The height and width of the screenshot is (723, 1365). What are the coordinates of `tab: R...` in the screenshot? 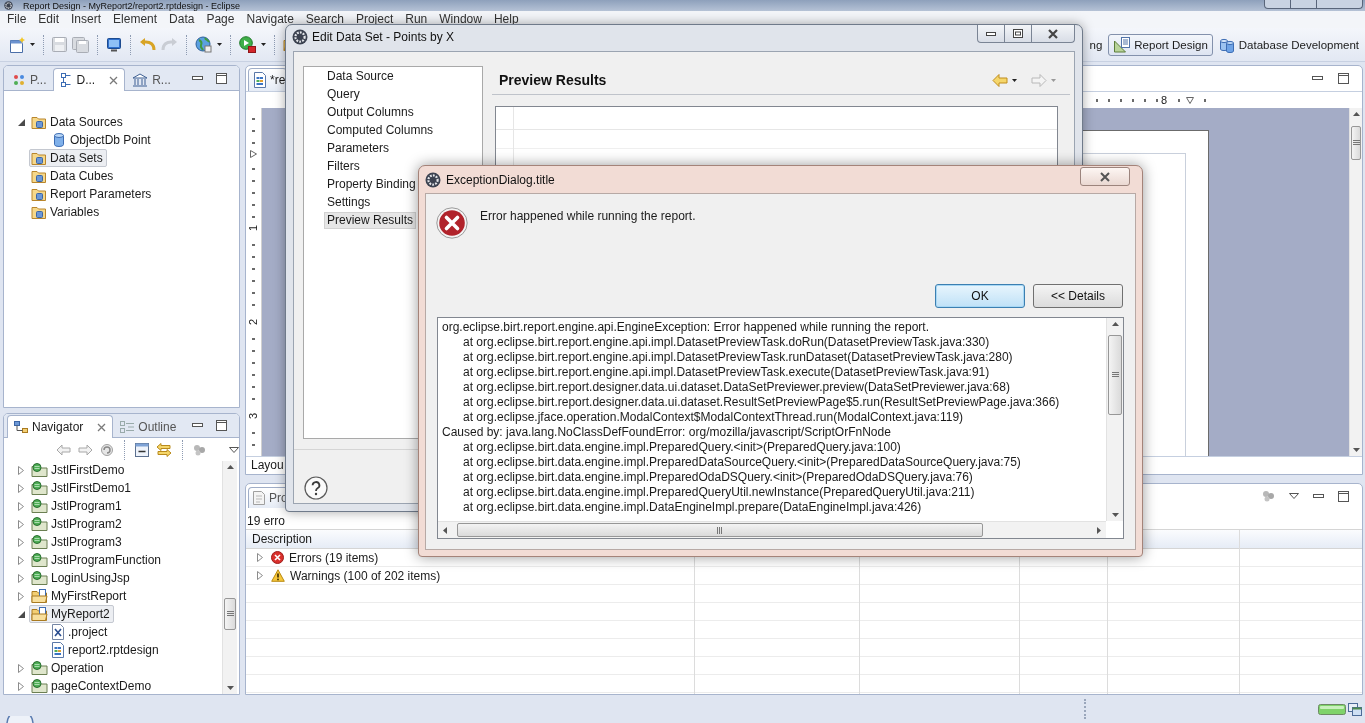 It's located at (151, 79).